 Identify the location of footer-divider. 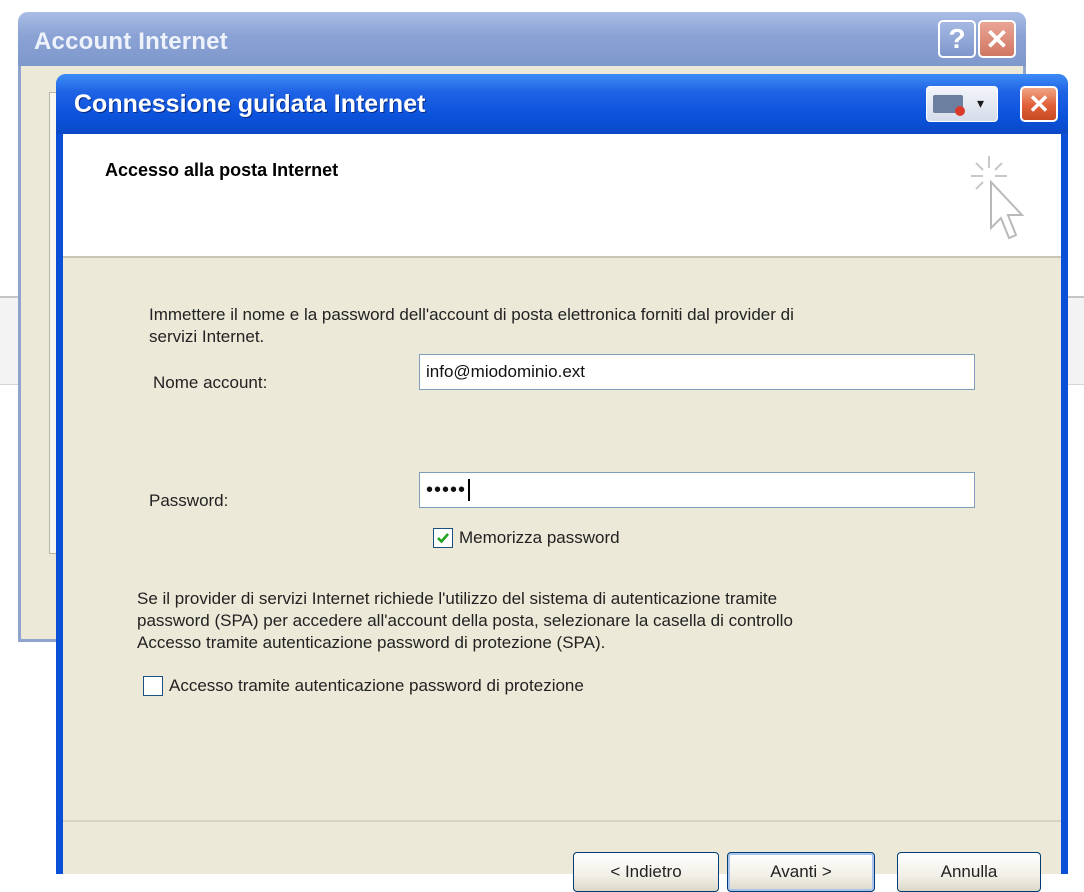
(562, 821).